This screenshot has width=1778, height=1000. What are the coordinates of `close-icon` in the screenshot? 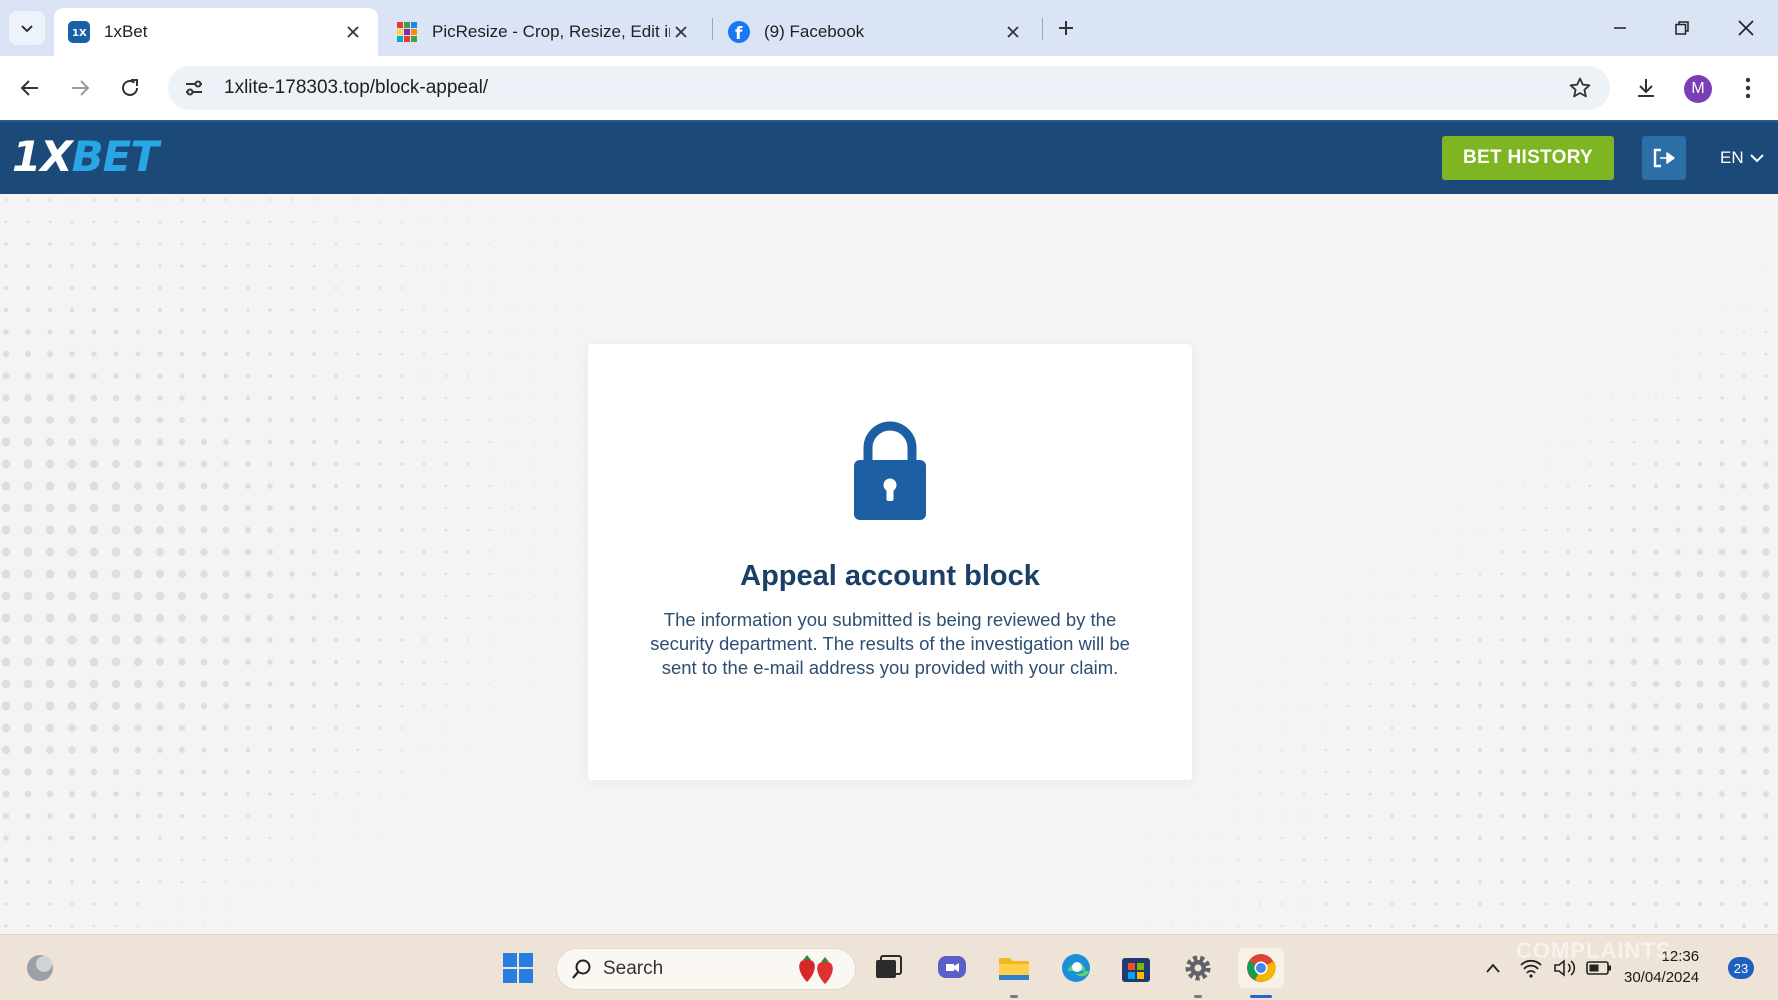 It's located at (1746, 28).